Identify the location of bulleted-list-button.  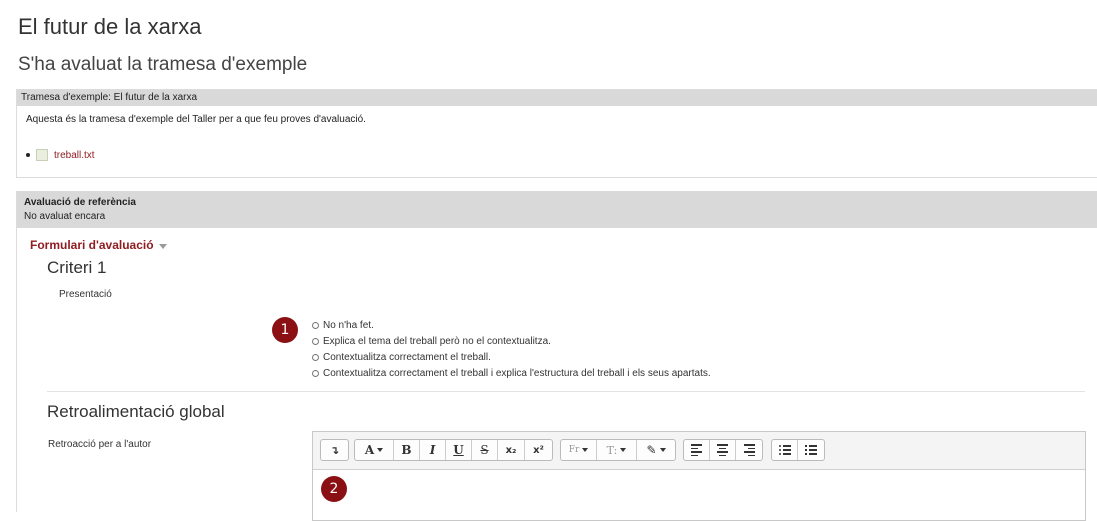
(785, 450).